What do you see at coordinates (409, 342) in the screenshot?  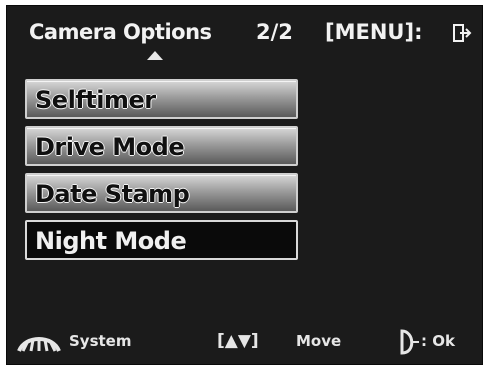 I see `shutter-button-icon` at bounding box center [409, 342].